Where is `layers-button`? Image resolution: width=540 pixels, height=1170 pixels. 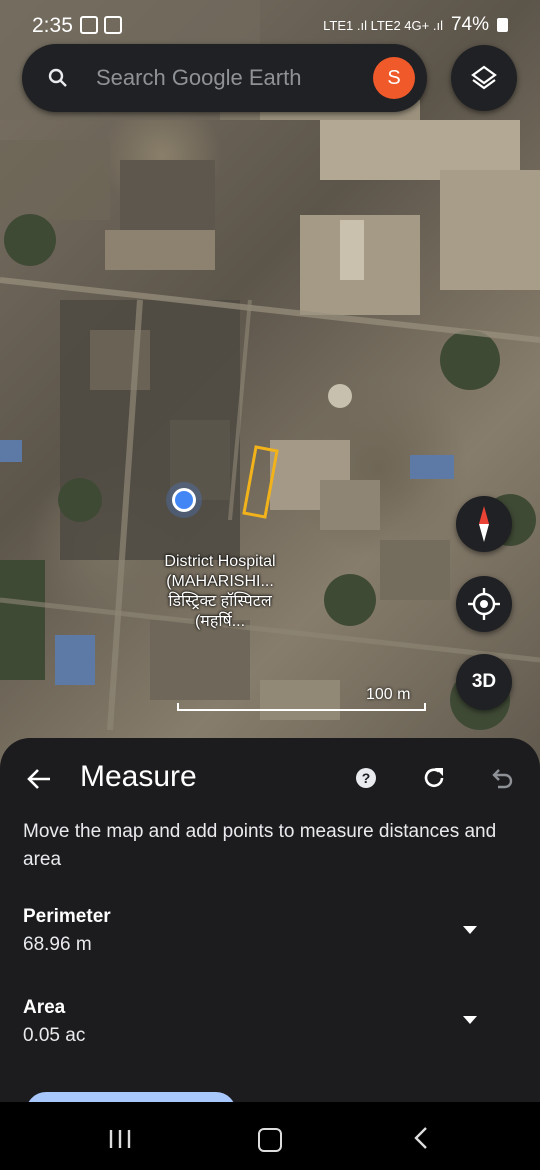 layers-button is located at coordinates (484, 78).